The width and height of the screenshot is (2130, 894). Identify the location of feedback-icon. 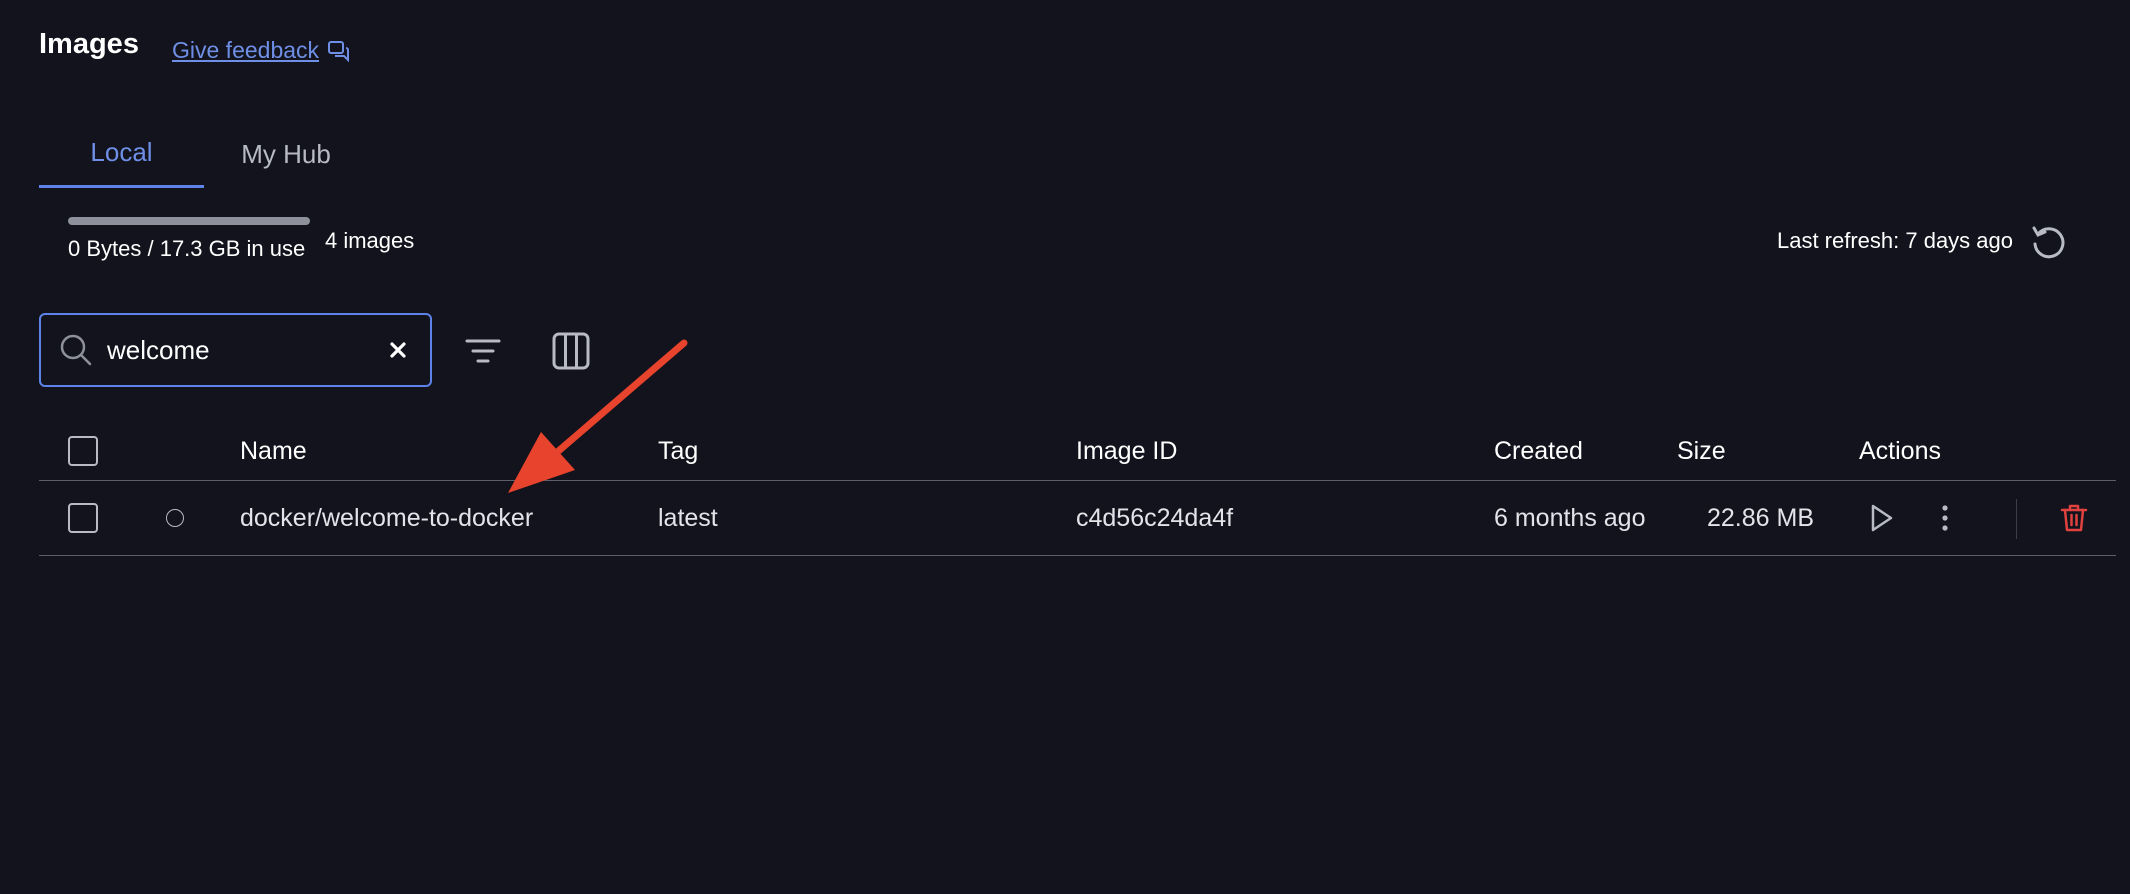
(339, 51).